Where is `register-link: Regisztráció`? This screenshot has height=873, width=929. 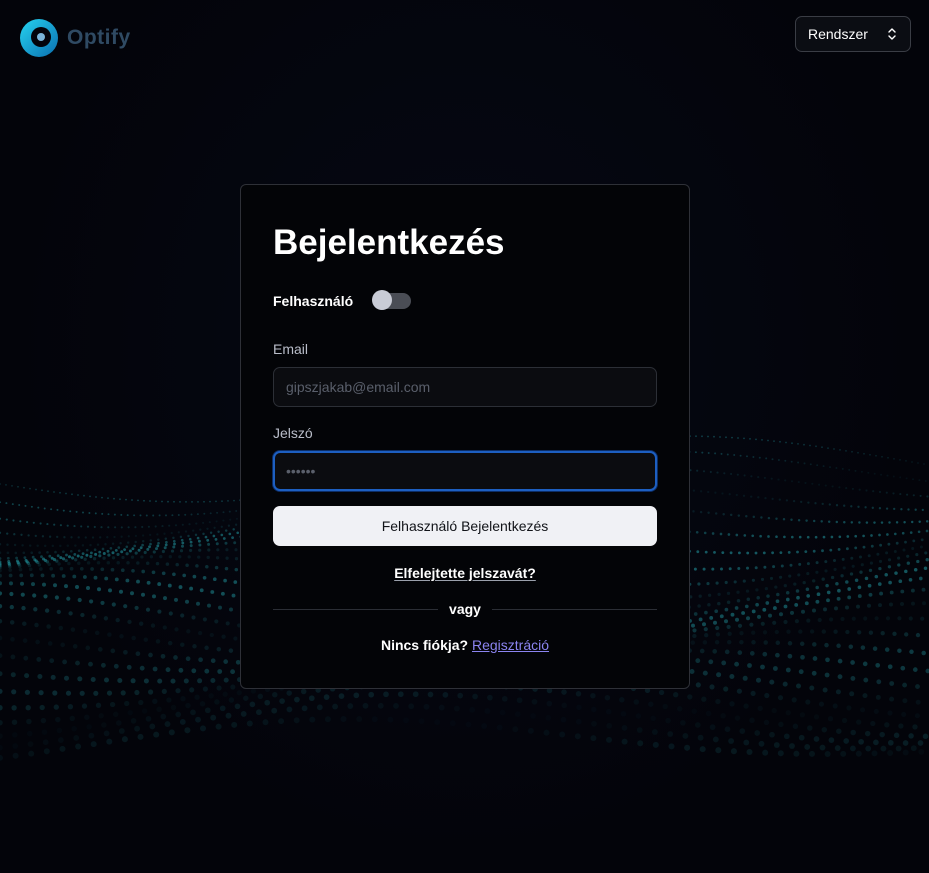 register-link: Regisztráció is located at coordinates (510, 645).